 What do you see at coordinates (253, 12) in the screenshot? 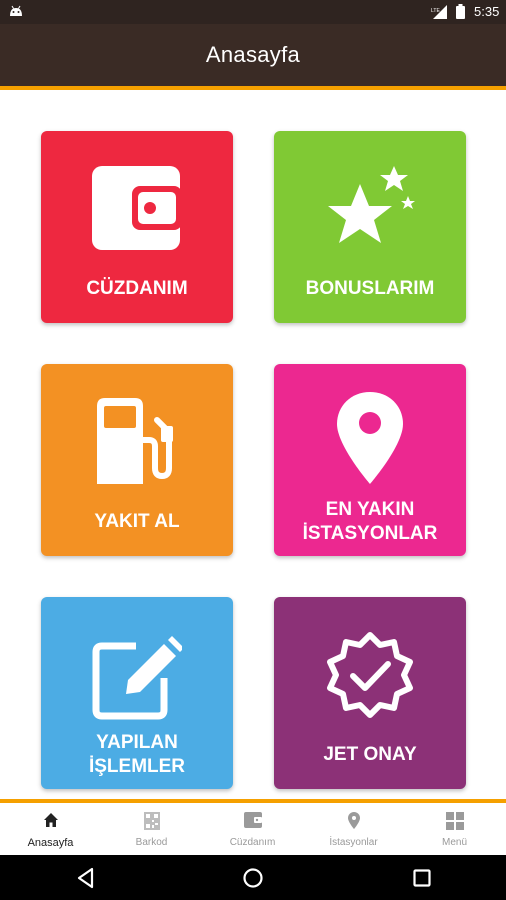
I see `status-bar: LTE 5:35` at bounding box center [253, 12].